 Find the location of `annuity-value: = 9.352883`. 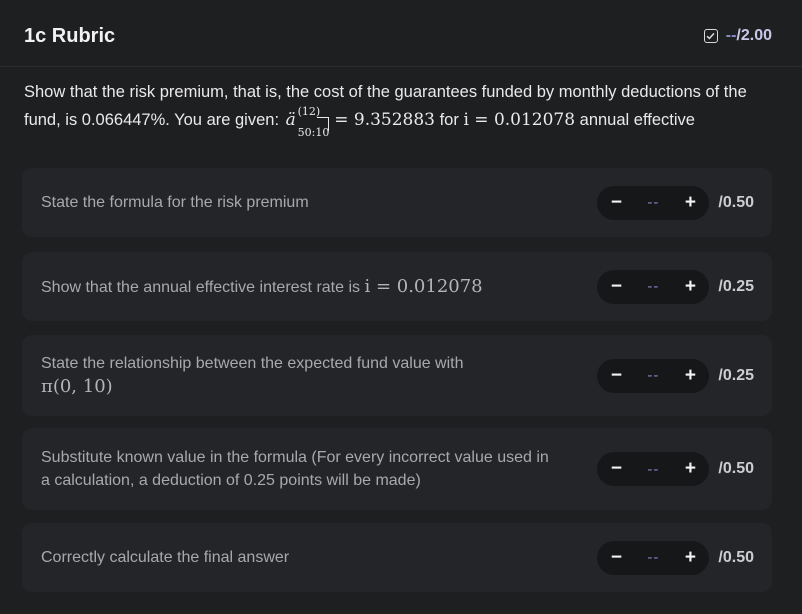

annuity-value: = 9.352883 is located at coordinates (384, 120).